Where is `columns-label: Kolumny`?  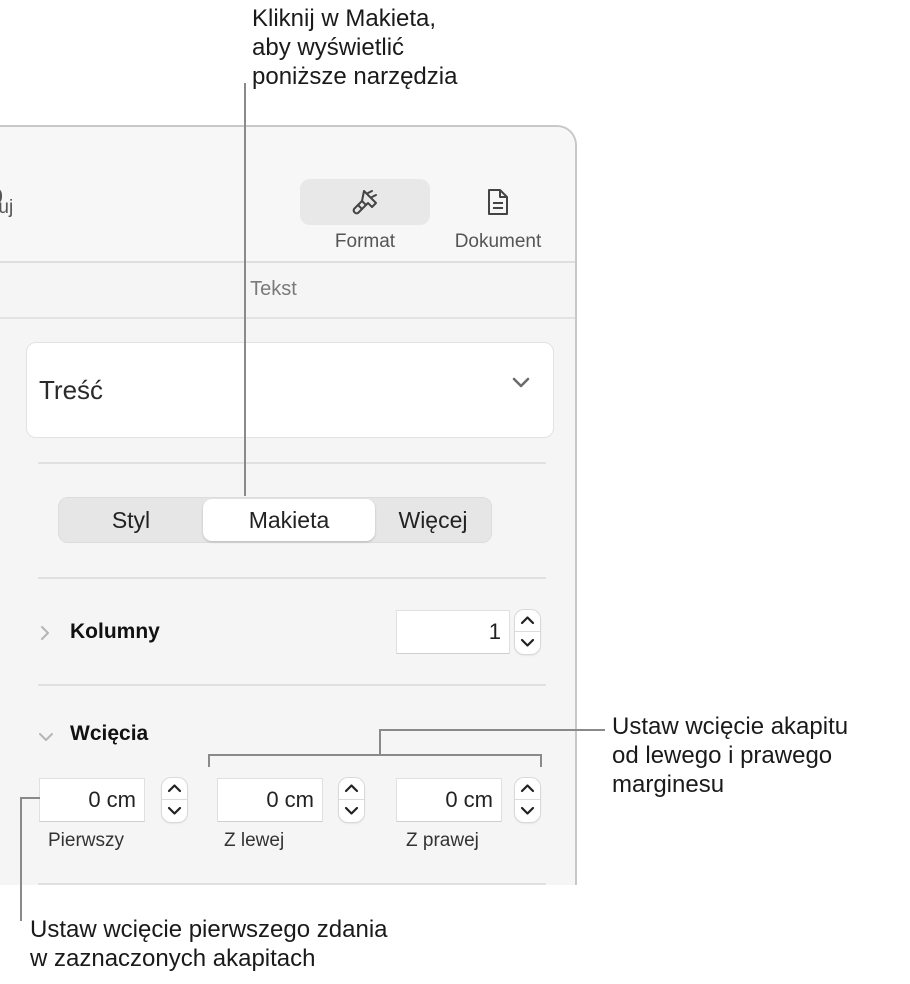 columns-label: Kolumny is located at coordinates (115, 632).